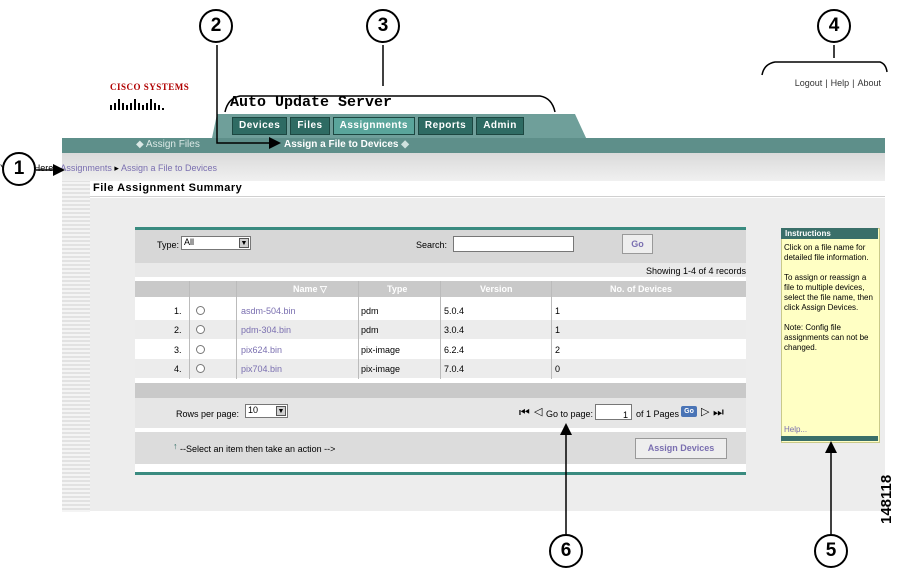  I want to click on callout-5: 5, so click(831, 551).